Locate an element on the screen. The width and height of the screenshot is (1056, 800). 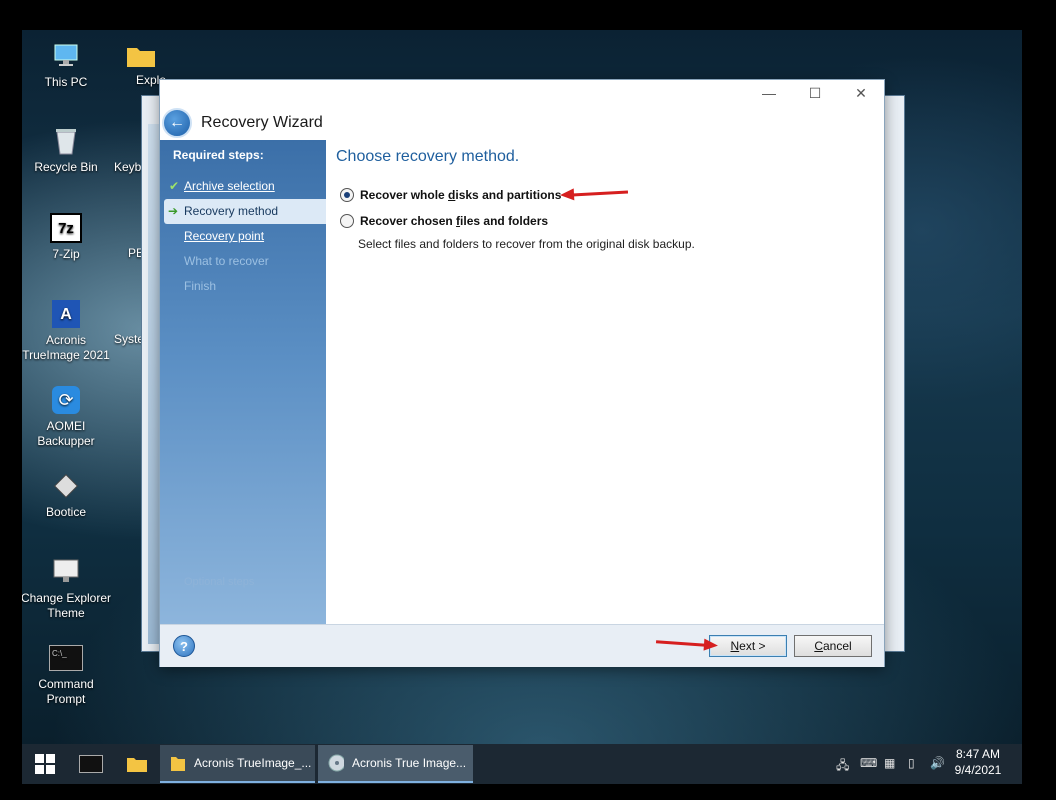
desktop-icon-label: 7-Zip is located at coordinates (66, 254).